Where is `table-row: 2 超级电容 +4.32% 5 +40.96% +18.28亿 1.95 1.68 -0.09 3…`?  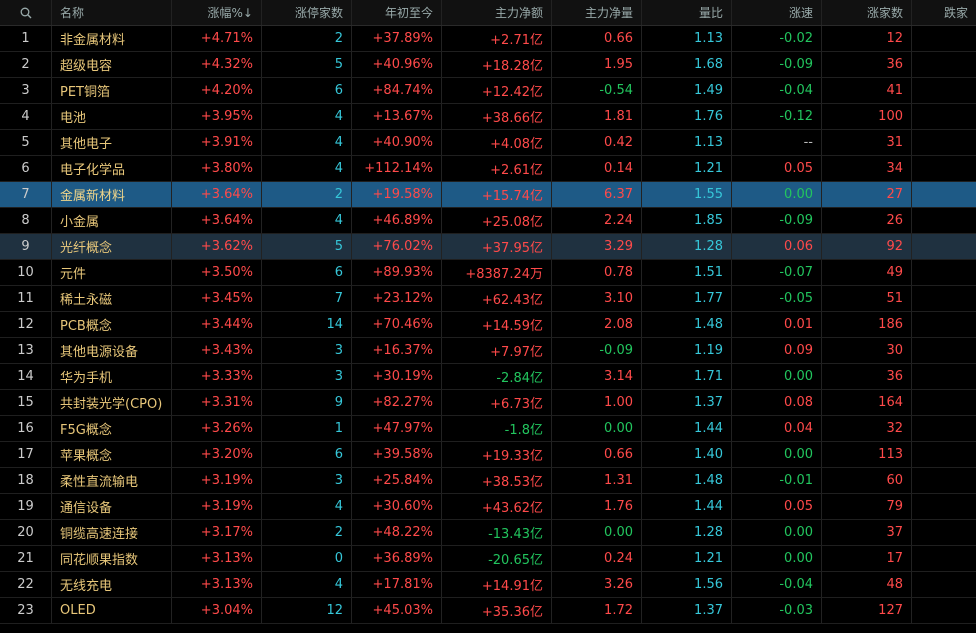 table-row: 2 超级电容 +4.32% 5 +40.96% +18.28亿 1.95 1.68 -0.09 3… is located at coordinates (488, 65).